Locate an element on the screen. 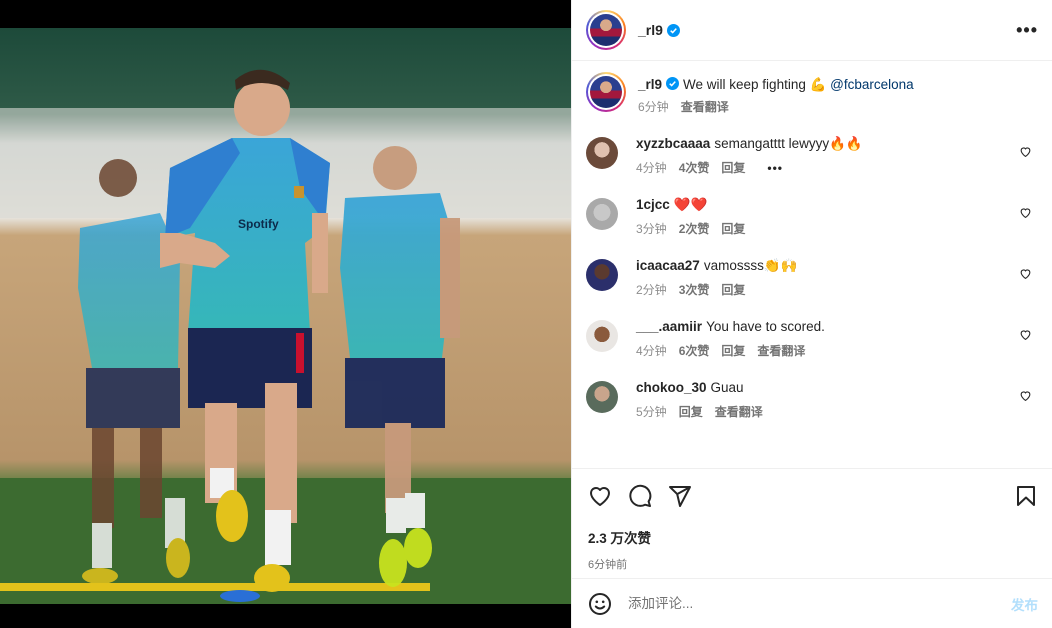  author-avatar is located at coordinates (606, 30).